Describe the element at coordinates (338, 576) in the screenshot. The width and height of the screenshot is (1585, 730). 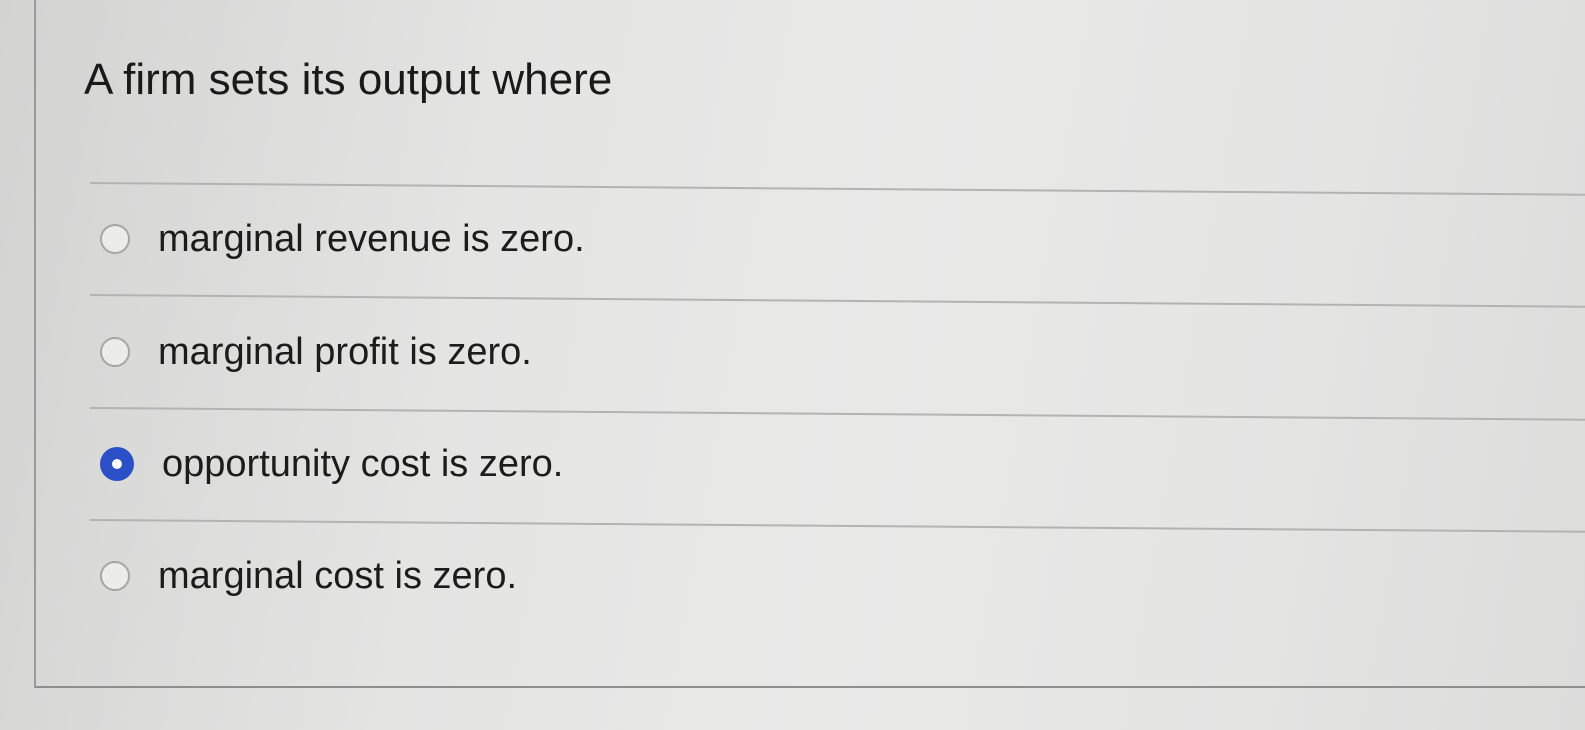
I see `option-label: marginal cost is zero.` at that location.